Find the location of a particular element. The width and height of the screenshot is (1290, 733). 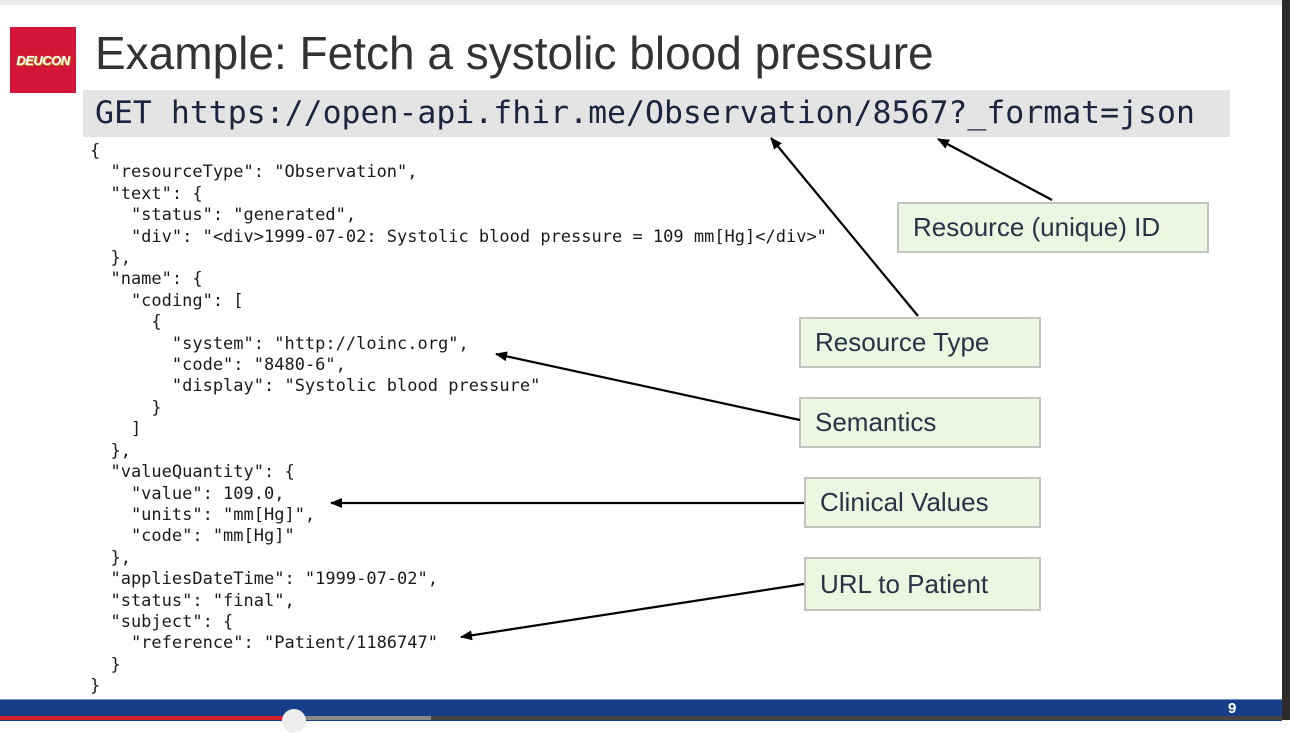

page-number: 9 is located at coordinates (1232, 708).